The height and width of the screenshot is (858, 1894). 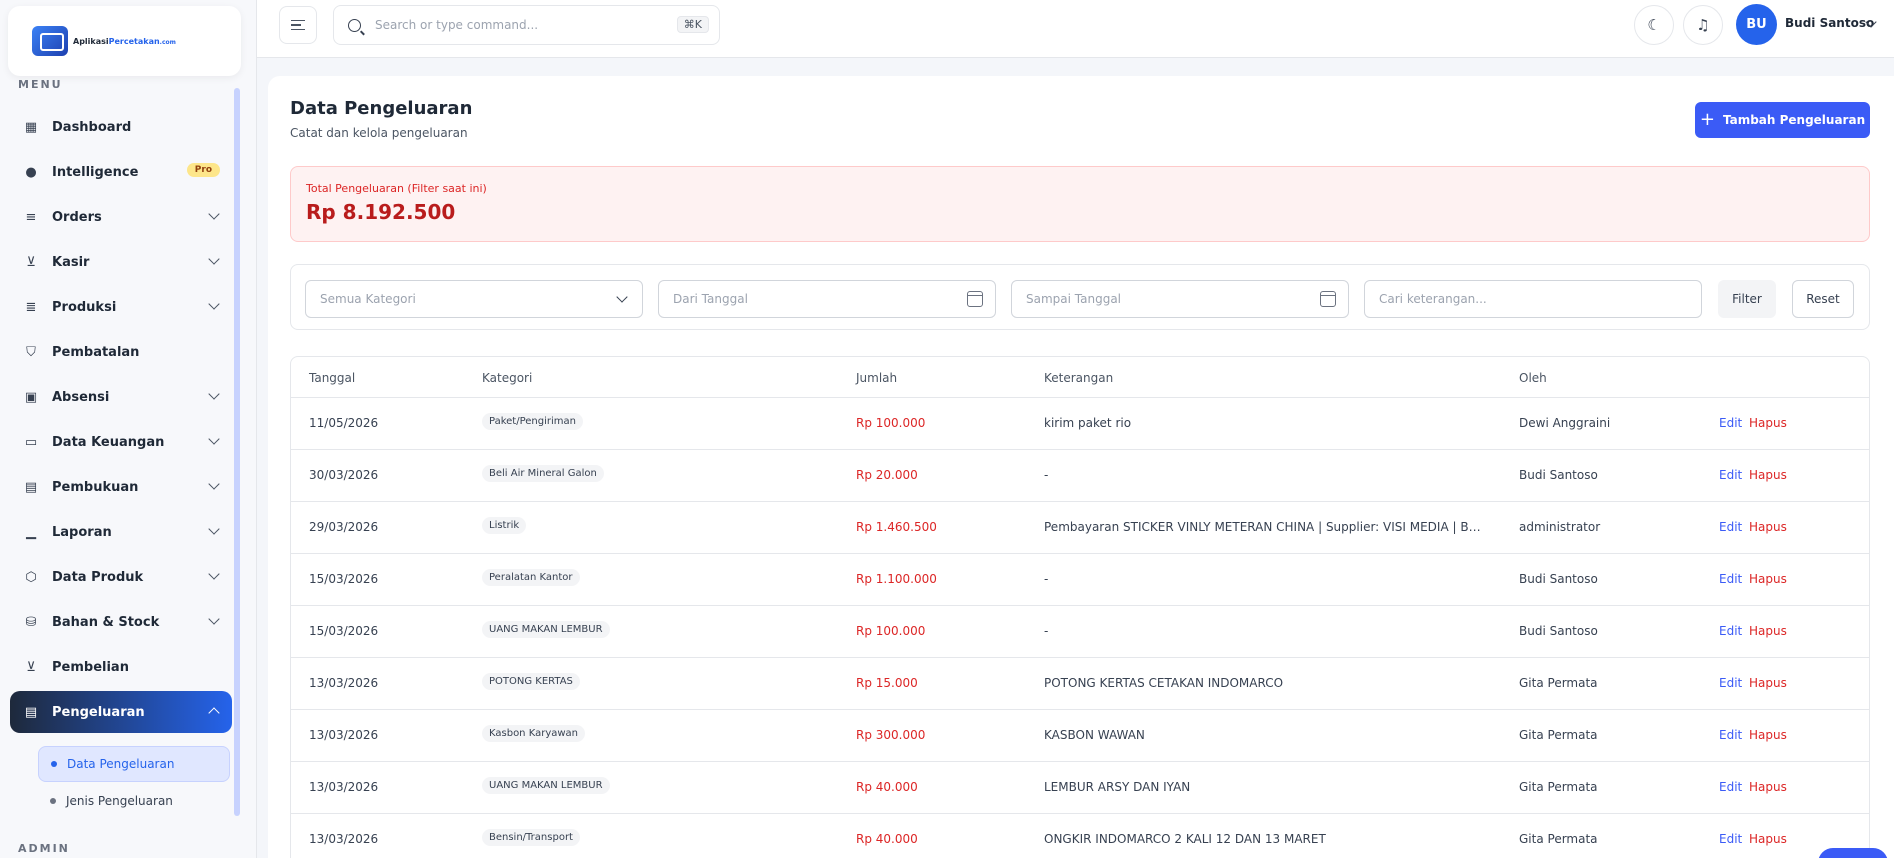 What do you see at coordinates (474, 299) in the screenshot?
I see `category-select: Semua Kategori` at bounding box center [474, 299].